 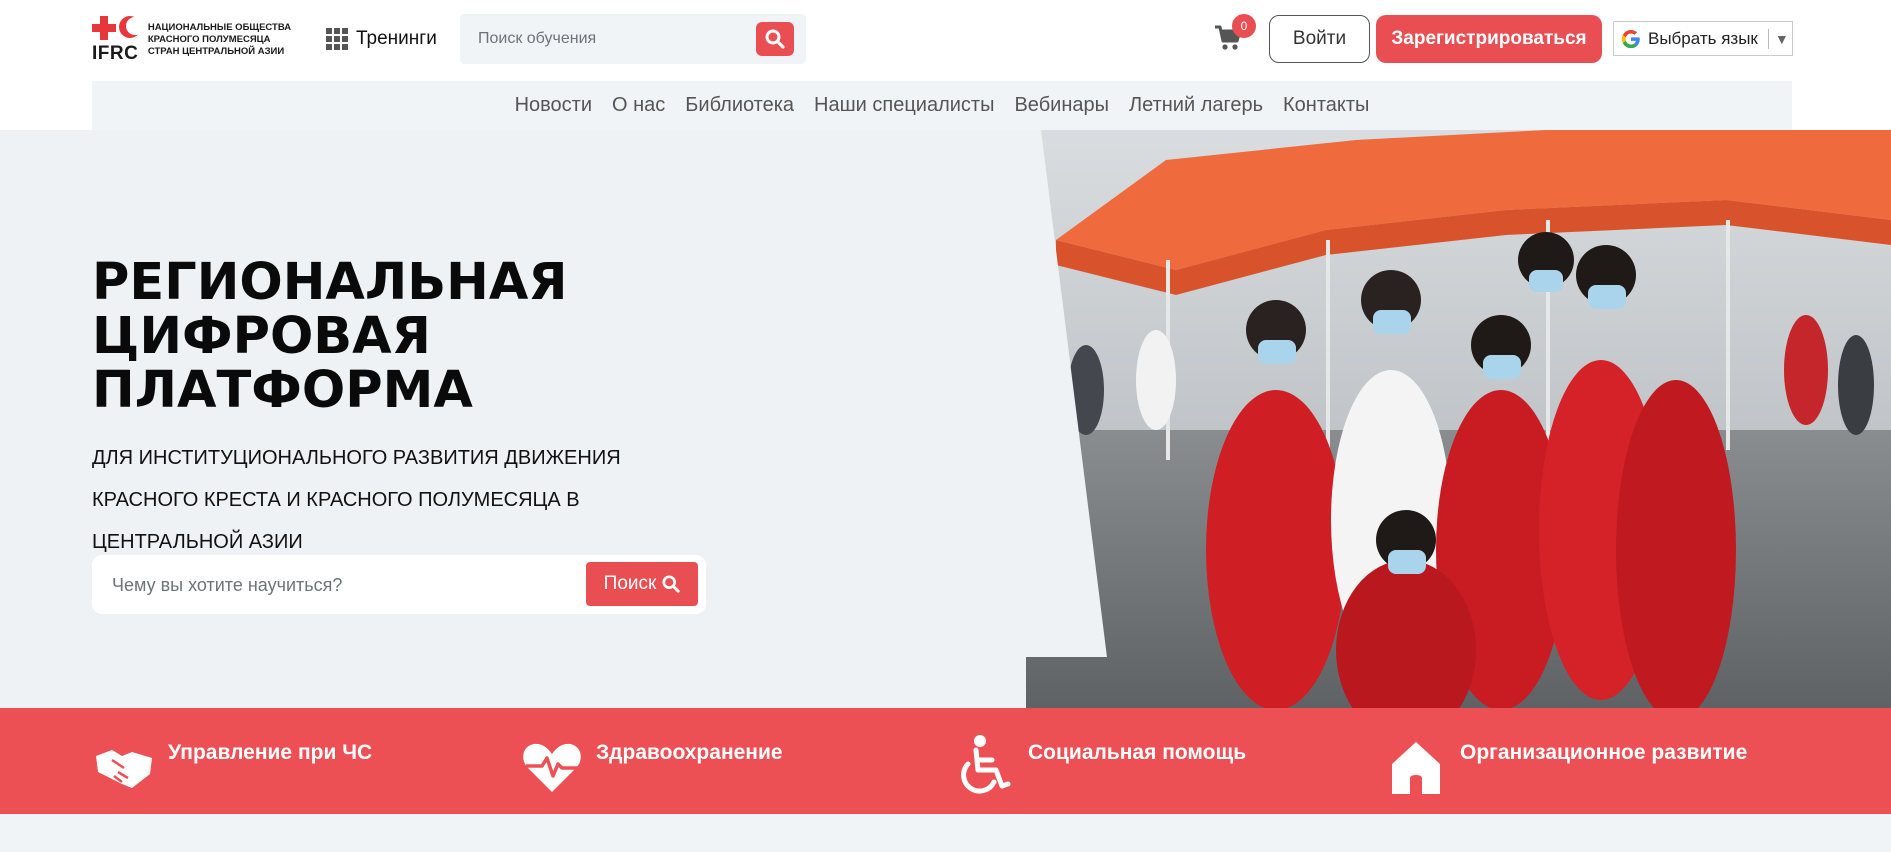 What do you see at coordinates (553, 105) in the screenshot?
I see `nav-item-news: Новости` at bounding box center [553, 105].